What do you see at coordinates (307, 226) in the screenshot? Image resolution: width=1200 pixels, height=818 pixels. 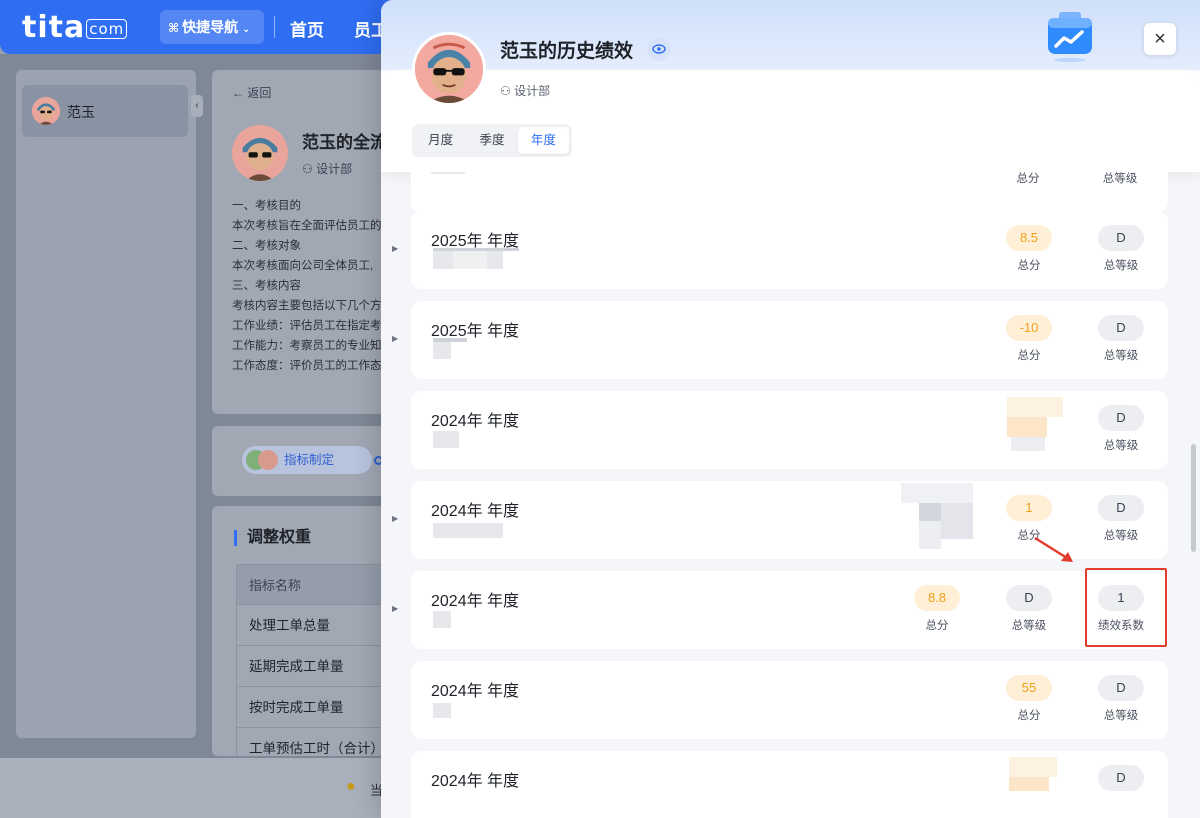 I see `desc-line: 本次考核旨在全面评估员工的` at bounding box center [307, 226].